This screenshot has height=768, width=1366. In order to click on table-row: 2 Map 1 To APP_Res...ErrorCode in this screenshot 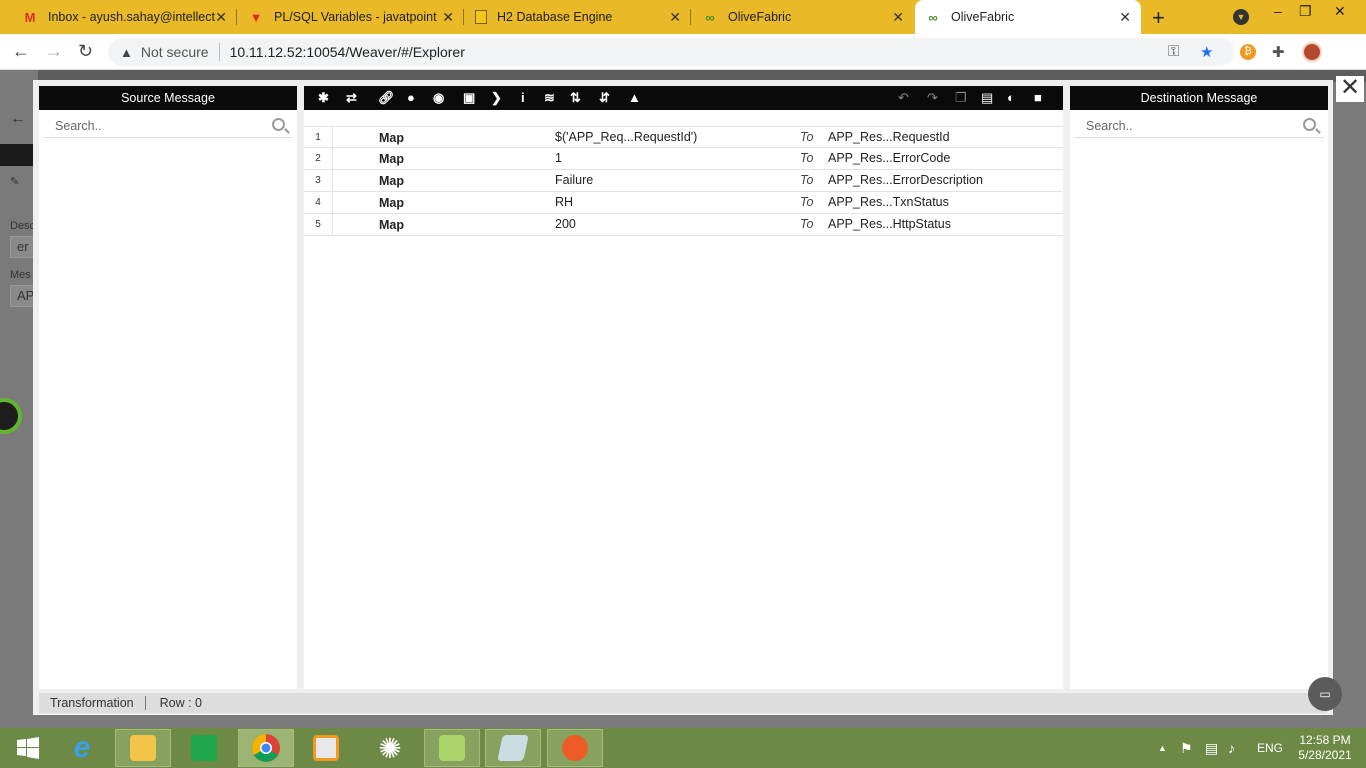, I will do `click(683, 159)`.